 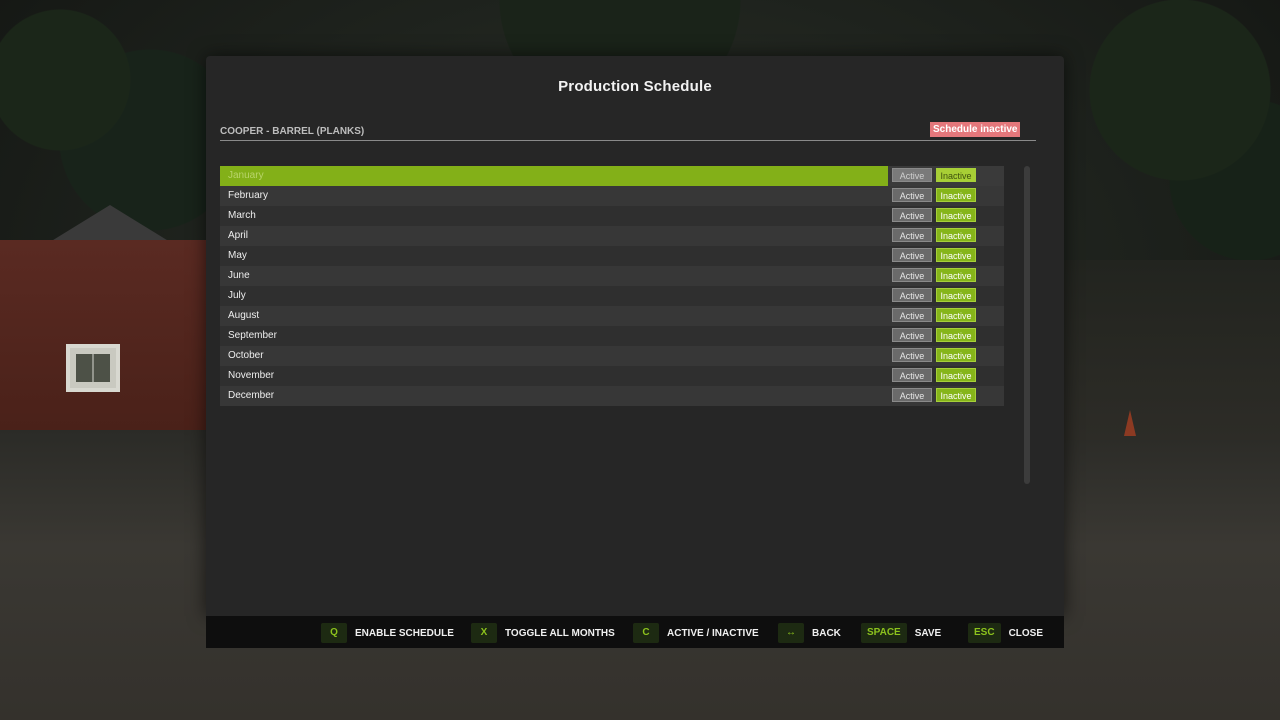 I want to click on month-name: May, so click(x=237, y=255).